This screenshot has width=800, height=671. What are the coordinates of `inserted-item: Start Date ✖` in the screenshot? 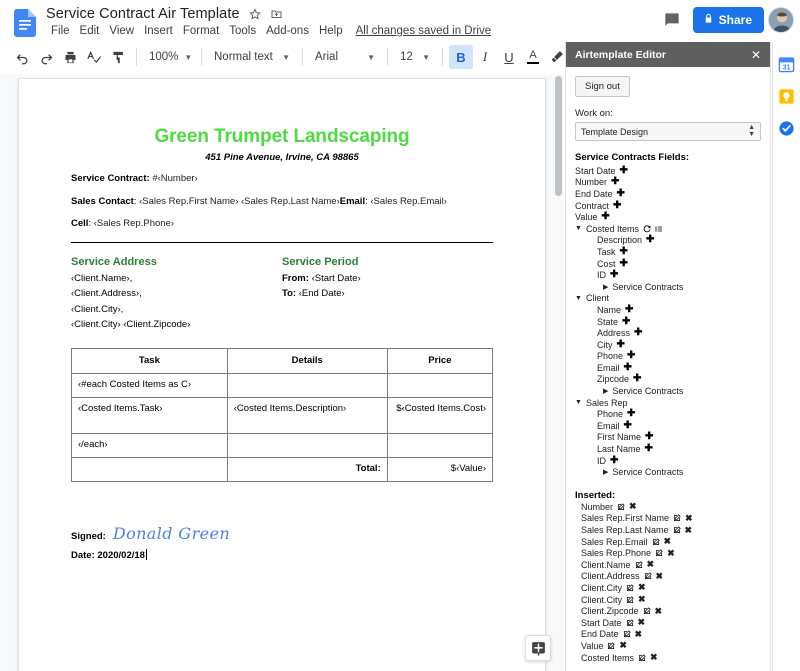 It's located at (668, 623).